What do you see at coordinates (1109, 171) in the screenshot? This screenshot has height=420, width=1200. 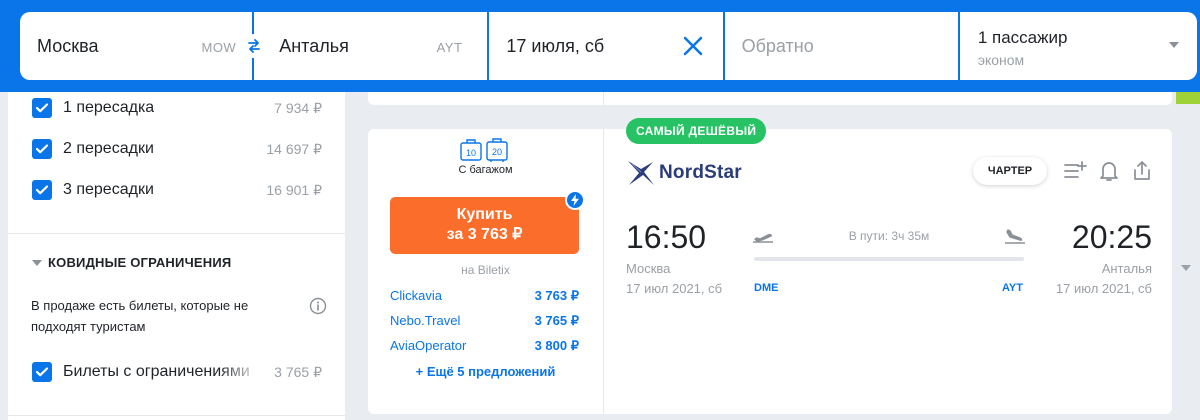 I see `bell-icon` at bounding box center [1109, 171].